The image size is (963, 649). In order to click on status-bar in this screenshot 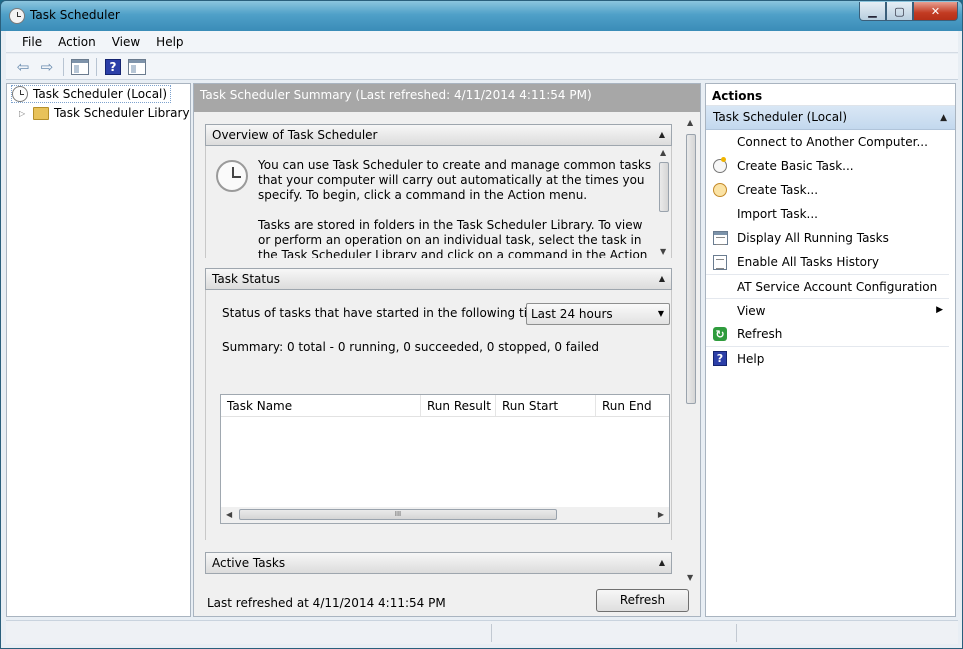, I will do `click(482, 632)`.